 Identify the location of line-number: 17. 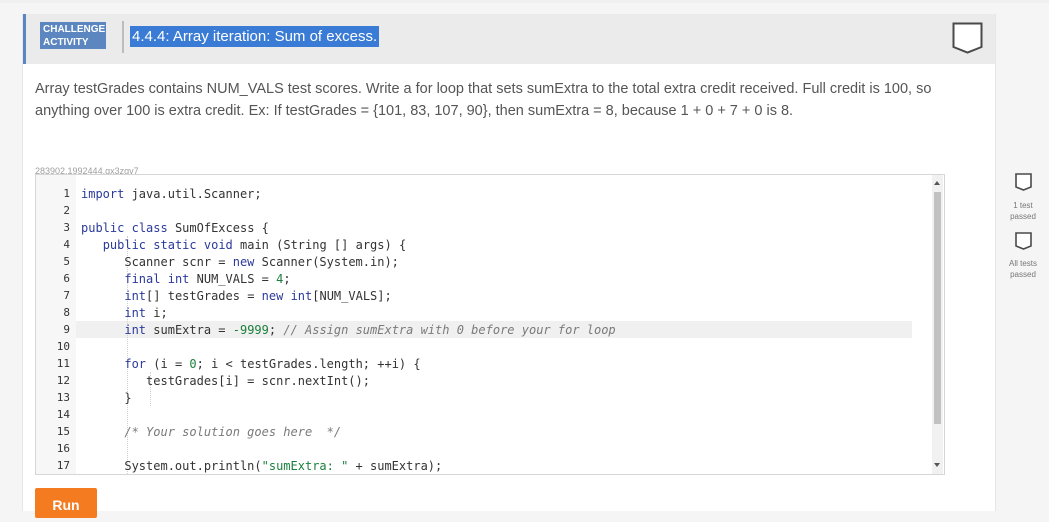
(63, 465).